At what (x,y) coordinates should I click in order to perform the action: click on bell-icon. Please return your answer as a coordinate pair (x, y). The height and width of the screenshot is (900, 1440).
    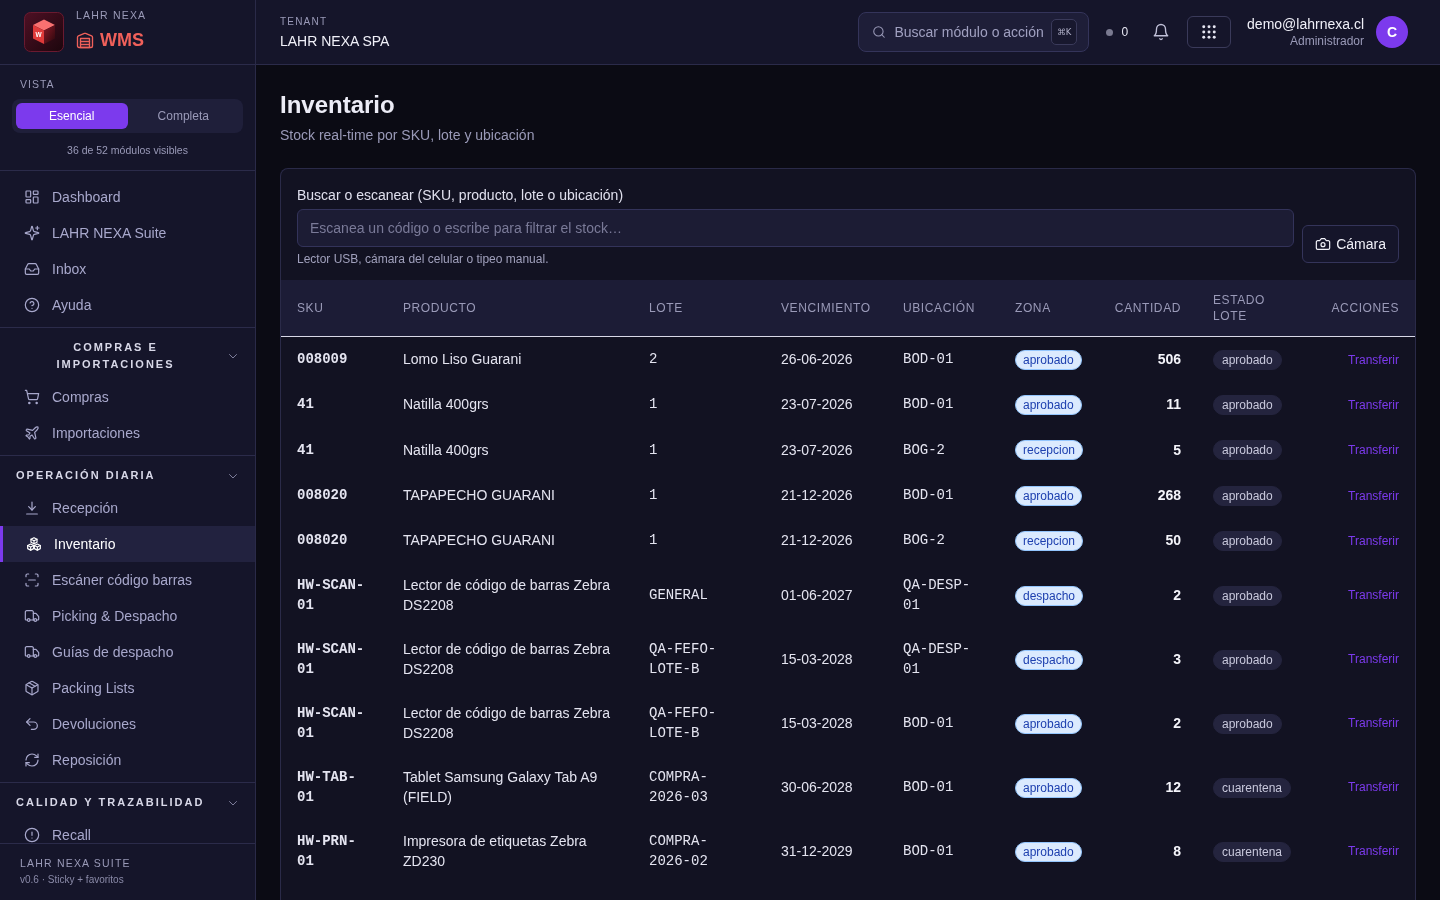
    Looking at the image, I should click on (1161, 32).